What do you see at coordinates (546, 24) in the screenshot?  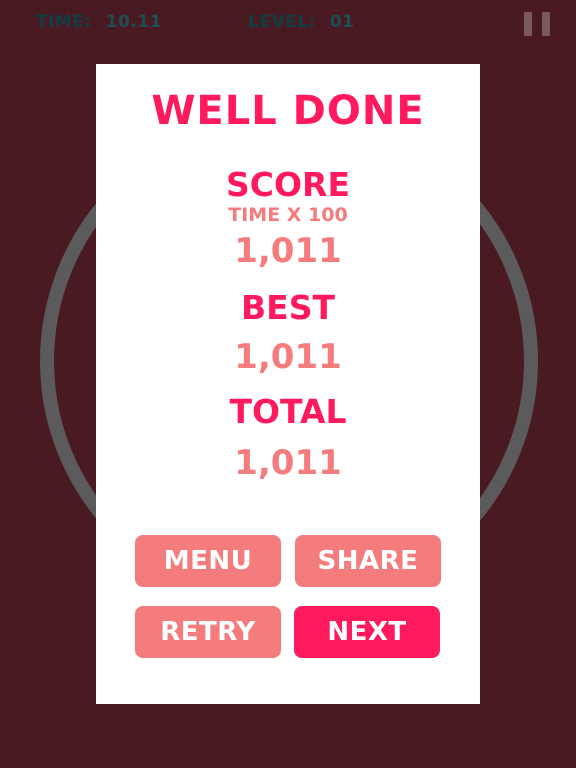 I see `pause-bar-right` at bounding box center [546, 24].